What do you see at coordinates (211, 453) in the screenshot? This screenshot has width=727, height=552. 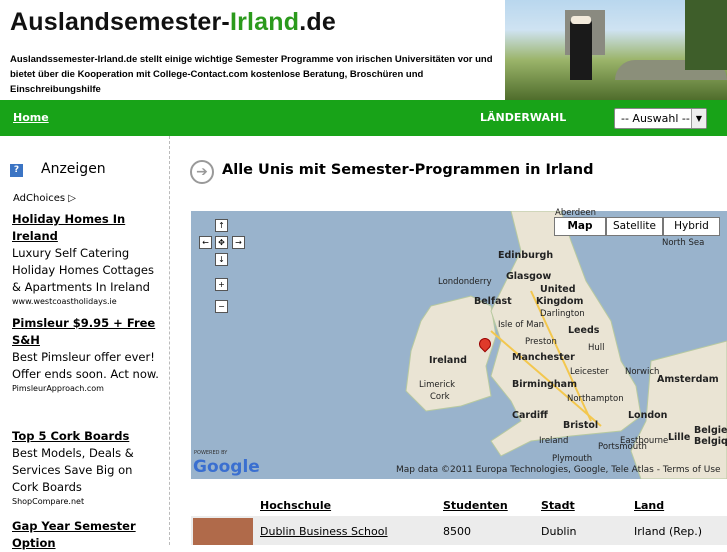 I see `powered-by-label: POWERED BY` at bounding box center [211, 453].